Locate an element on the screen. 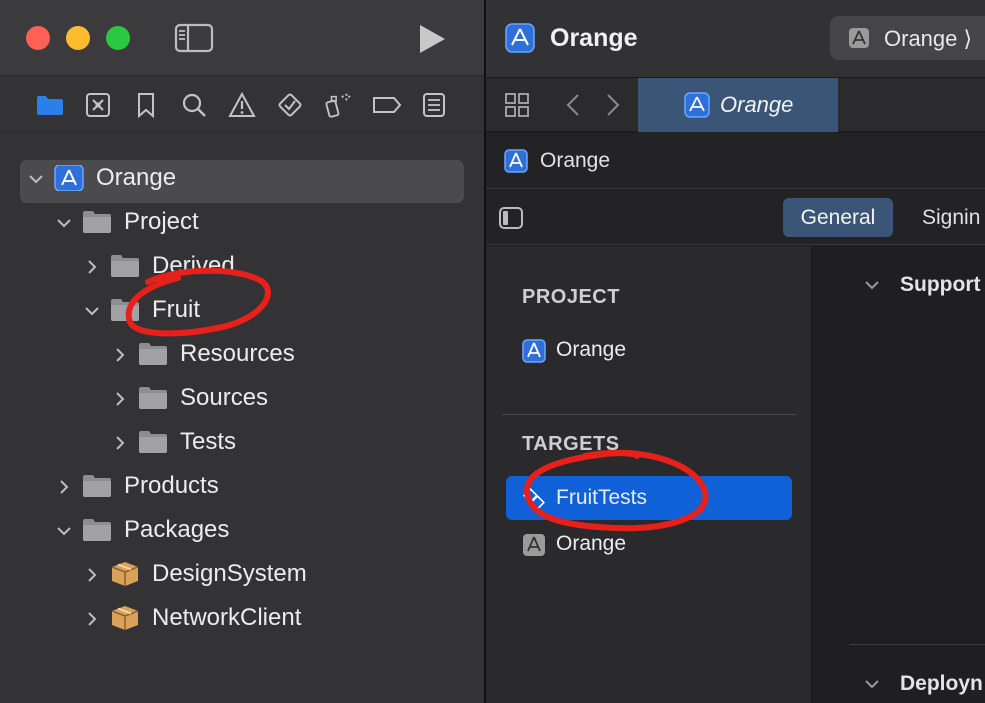  editor-tab-bar: Orange is located at coordinates (735, 105).